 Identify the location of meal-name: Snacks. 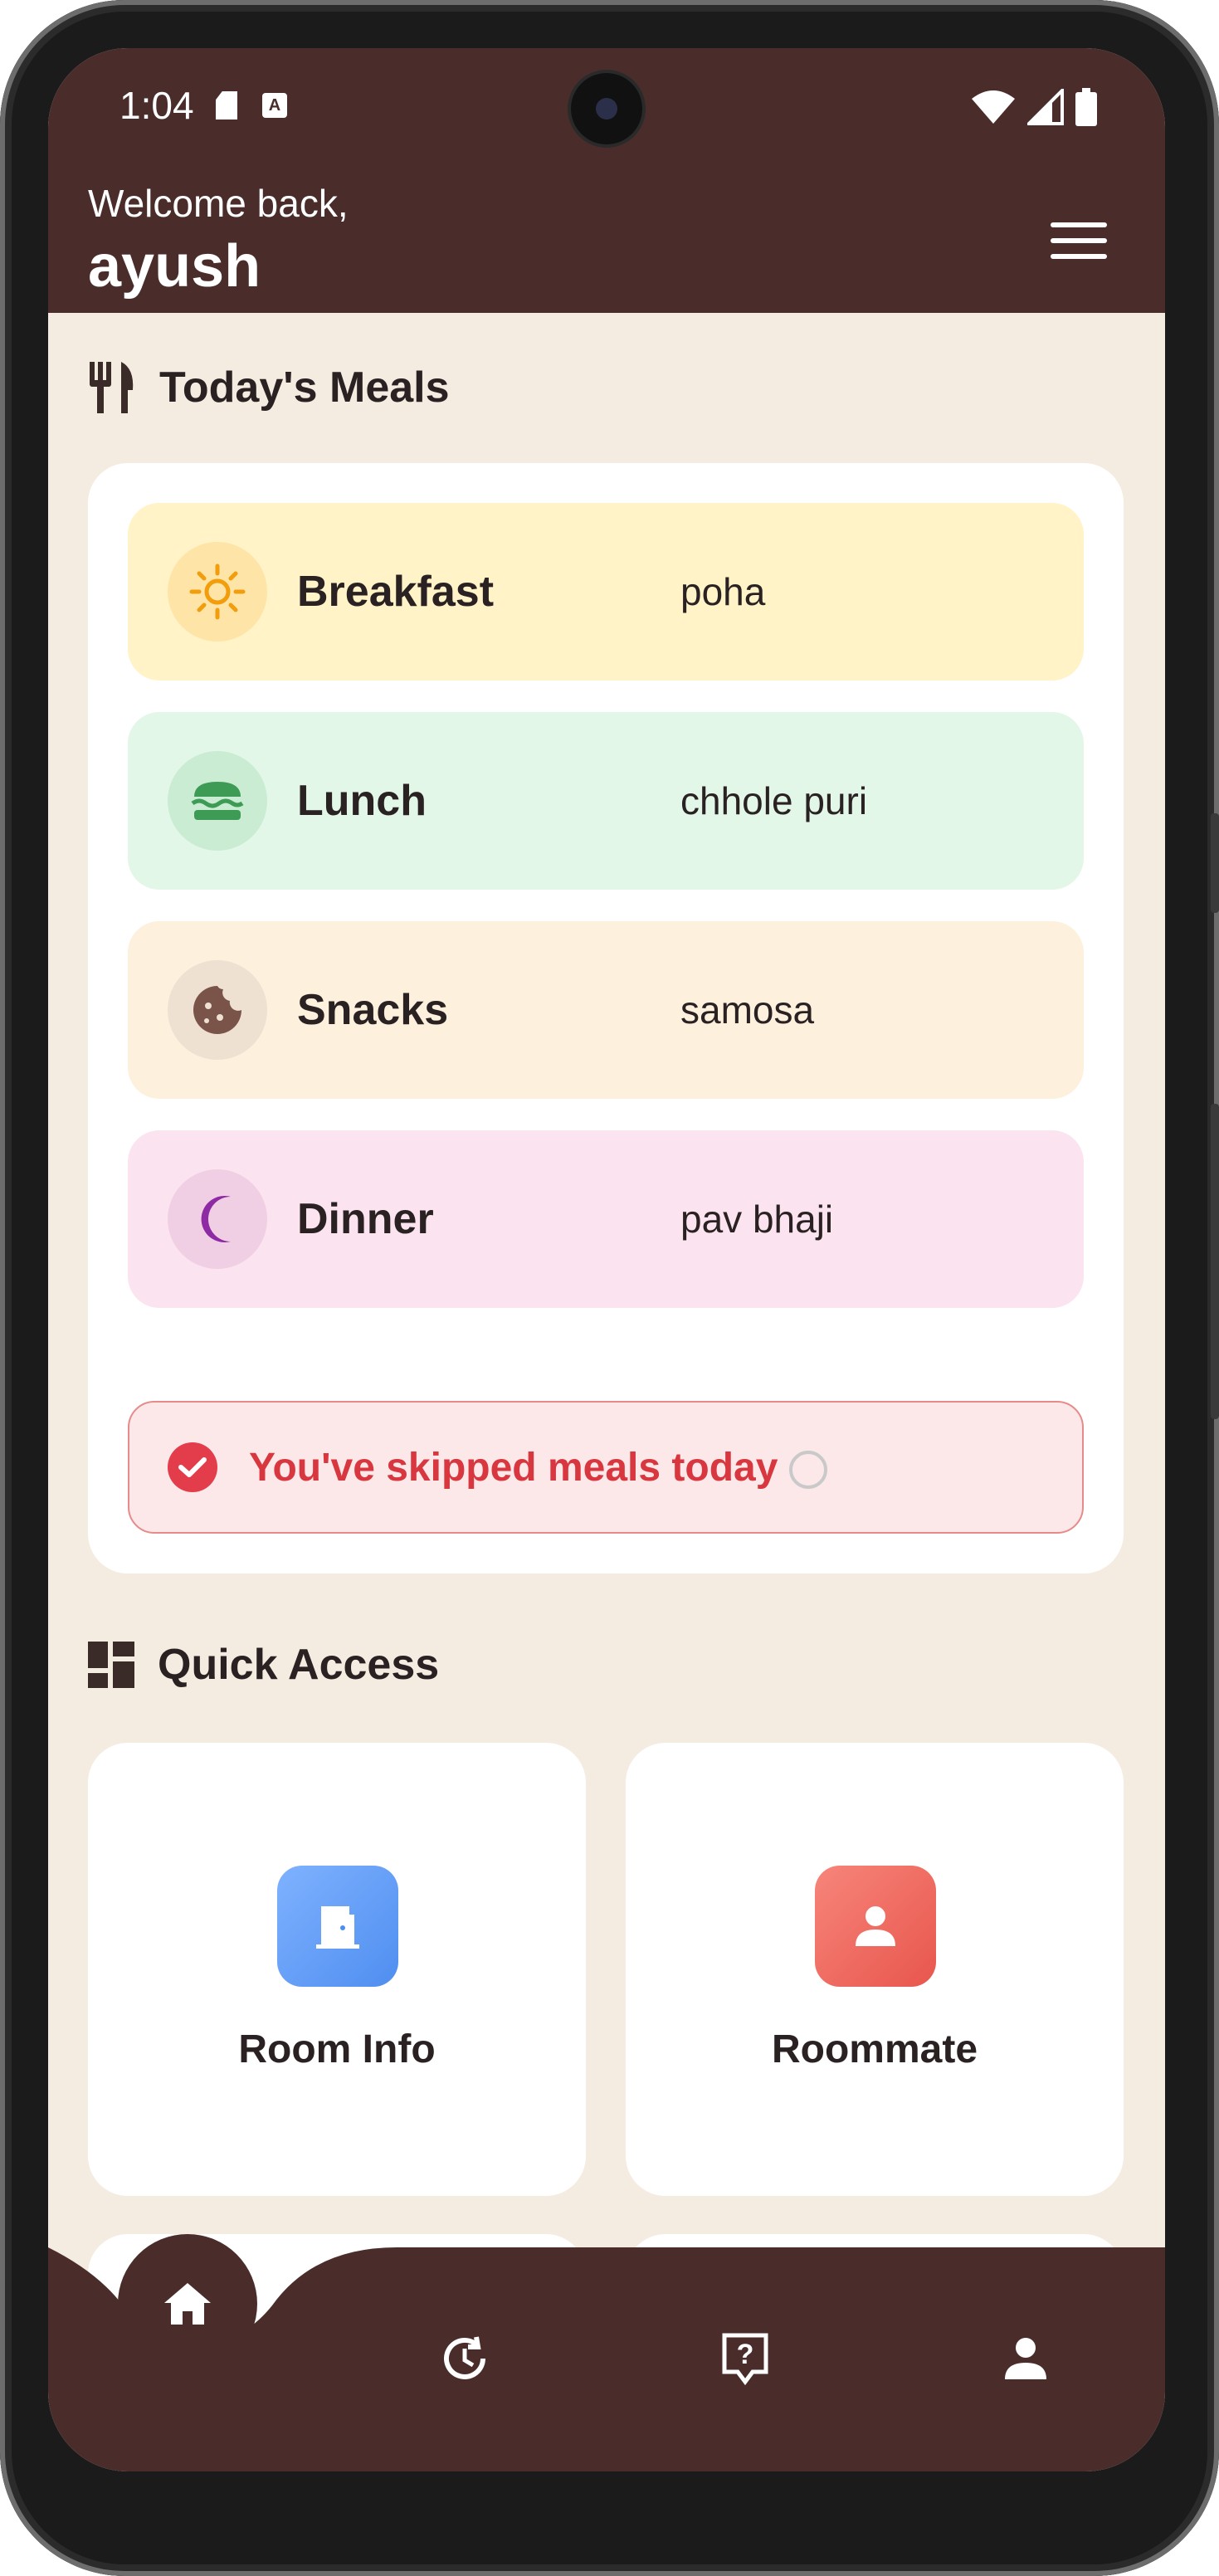
(373, 1010).